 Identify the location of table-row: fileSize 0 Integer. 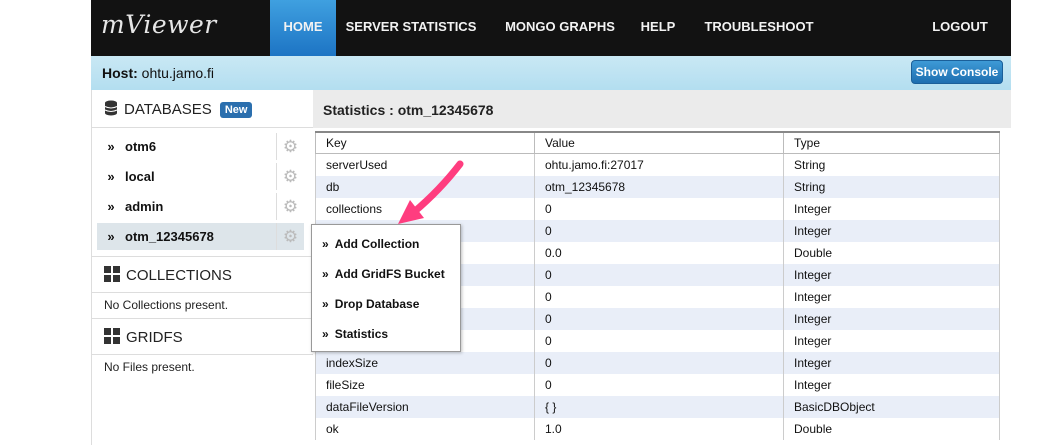
(657, 385).